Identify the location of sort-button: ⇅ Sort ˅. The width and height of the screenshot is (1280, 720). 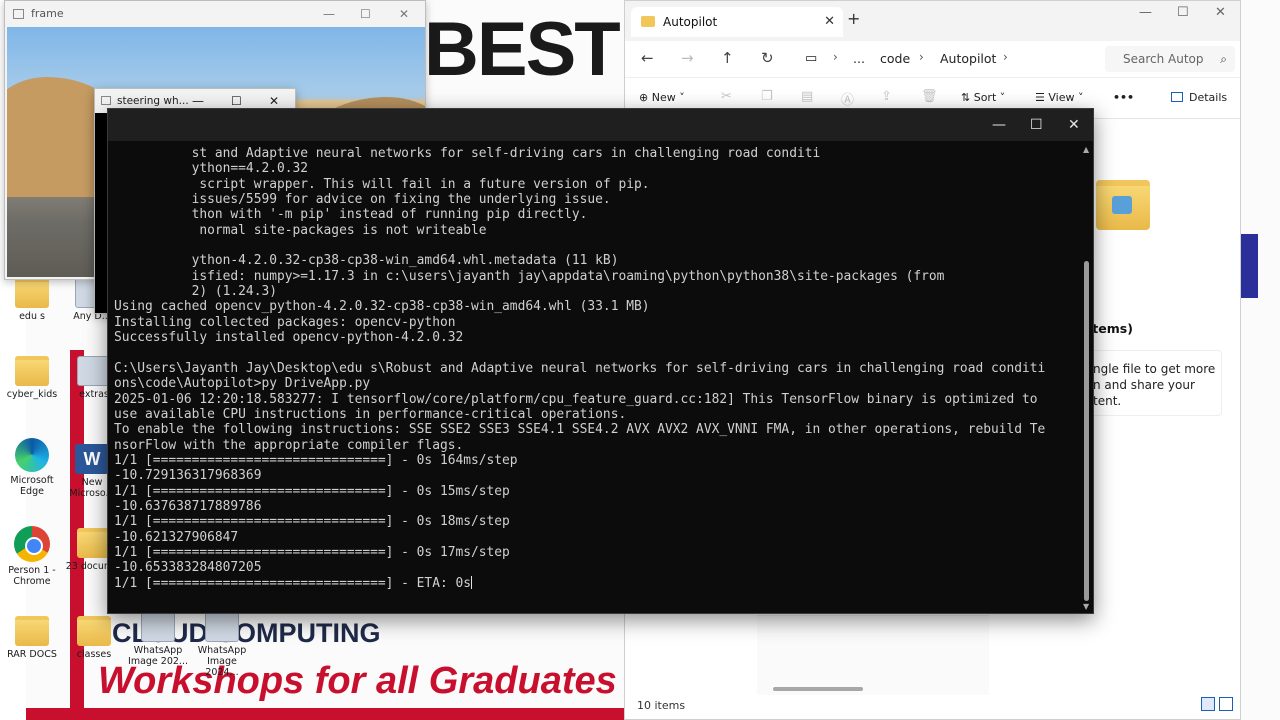
(983, 97).